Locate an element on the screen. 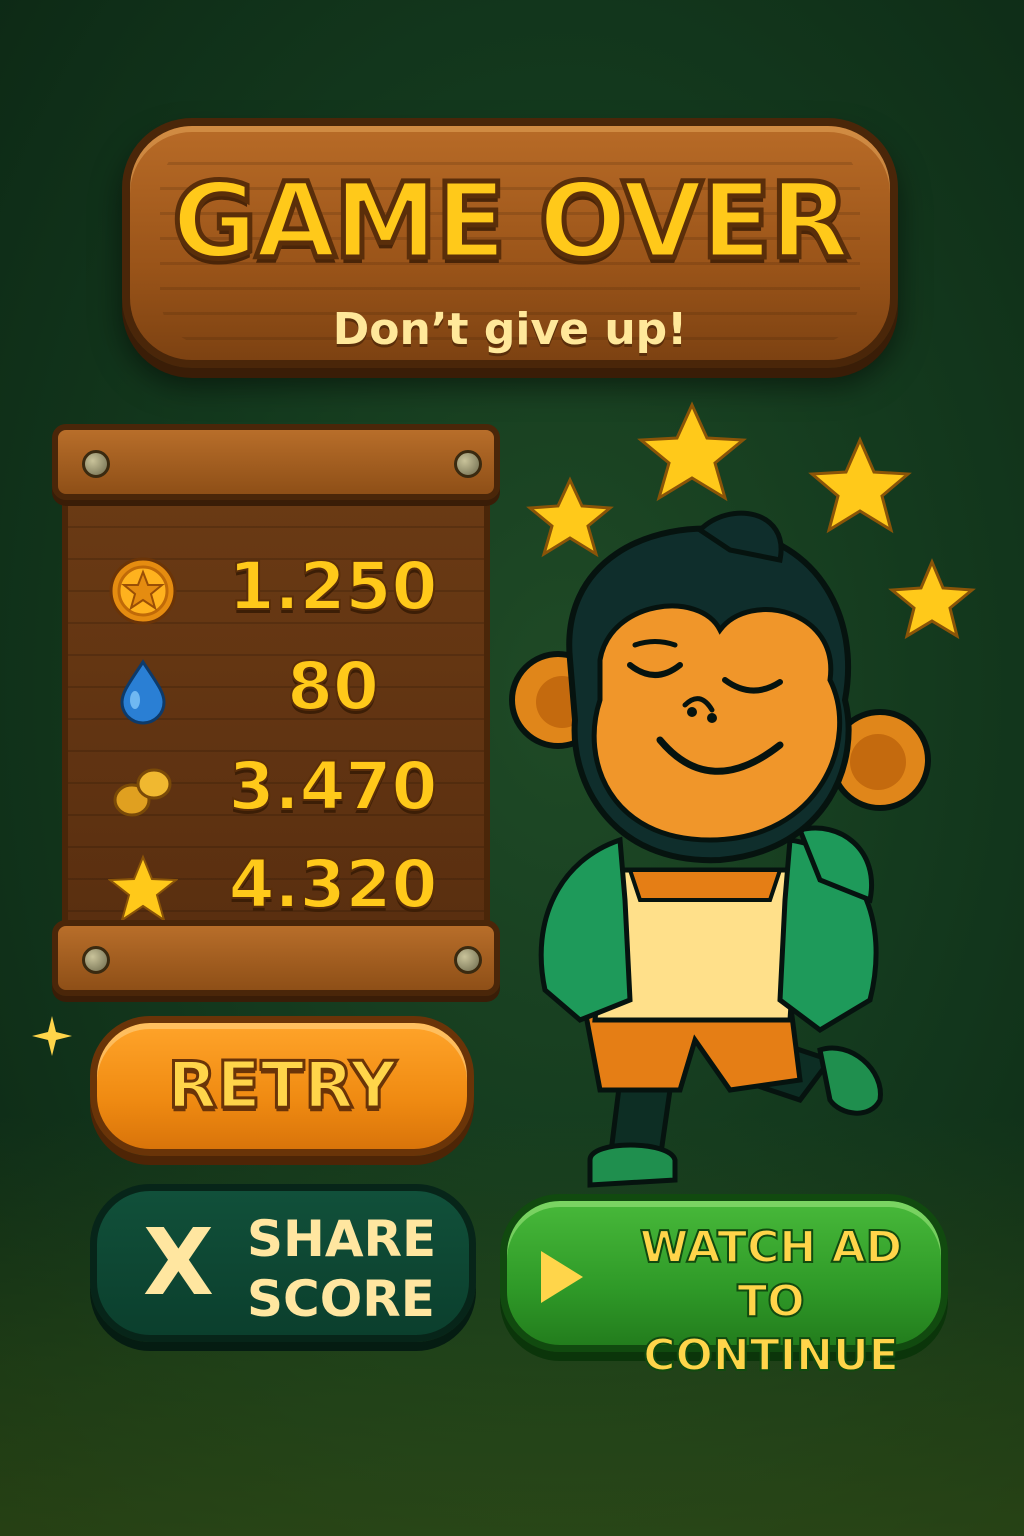 The image size is (1024, 1536). board-top-plank is located at coordinates (276, 462).